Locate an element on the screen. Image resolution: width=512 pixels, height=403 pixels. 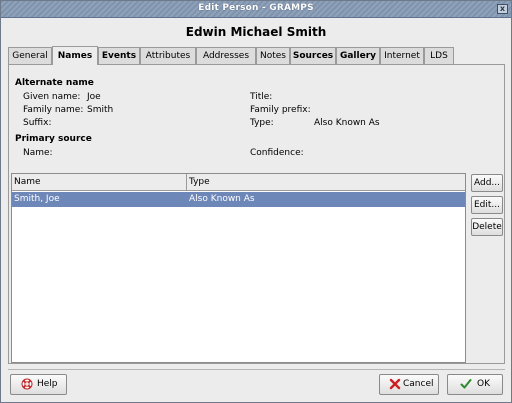
primary-source-heading: Primary source is located at coordinates (53, 139).